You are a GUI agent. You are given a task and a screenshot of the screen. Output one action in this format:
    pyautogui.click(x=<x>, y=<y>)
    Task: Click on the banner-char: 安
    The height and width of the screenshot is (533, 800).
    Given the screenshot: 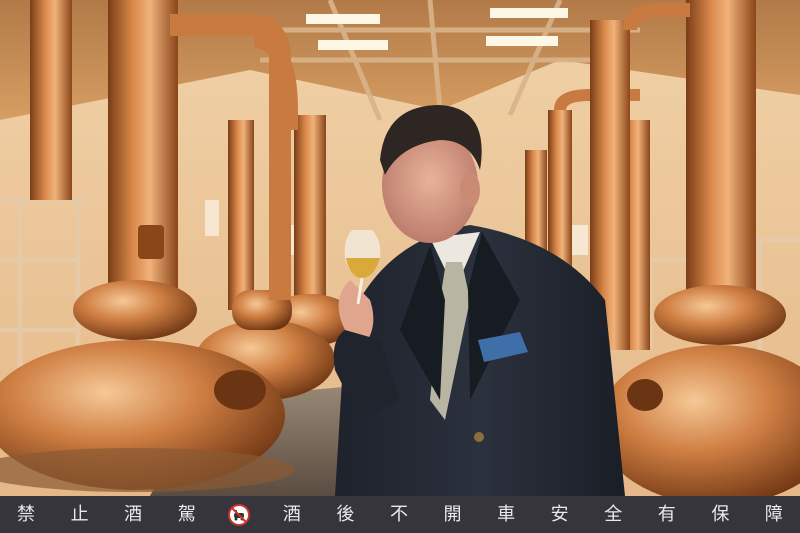 What is the action you would take?
    pyautogui.click(x=559, y=514)
    